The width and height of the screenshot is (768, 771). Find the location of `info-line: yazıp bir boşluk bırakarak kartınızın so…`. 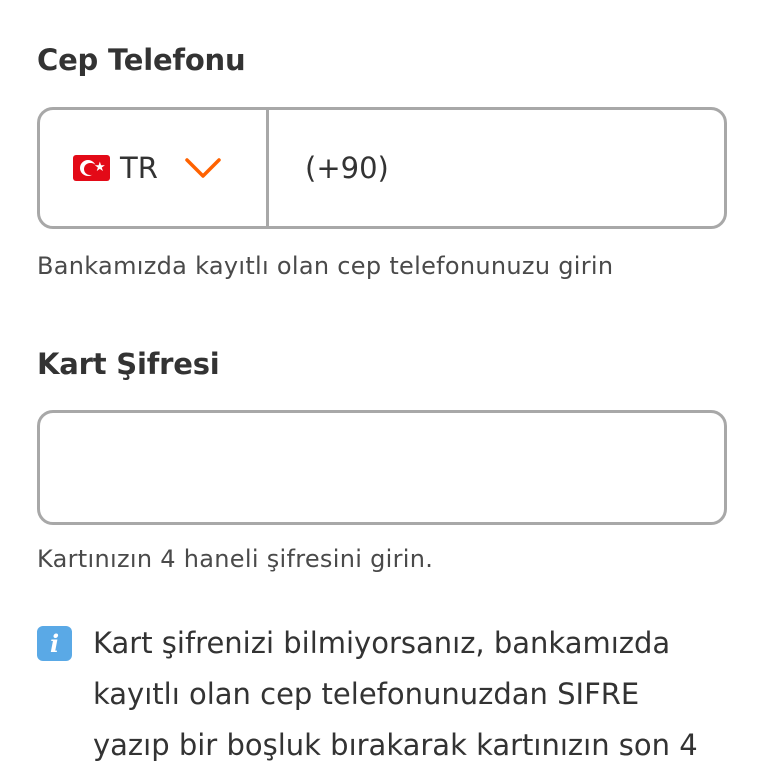

info-line: yazıp bir boşluk bırakarak kartınızın so… is located at coordinates (395, 745).